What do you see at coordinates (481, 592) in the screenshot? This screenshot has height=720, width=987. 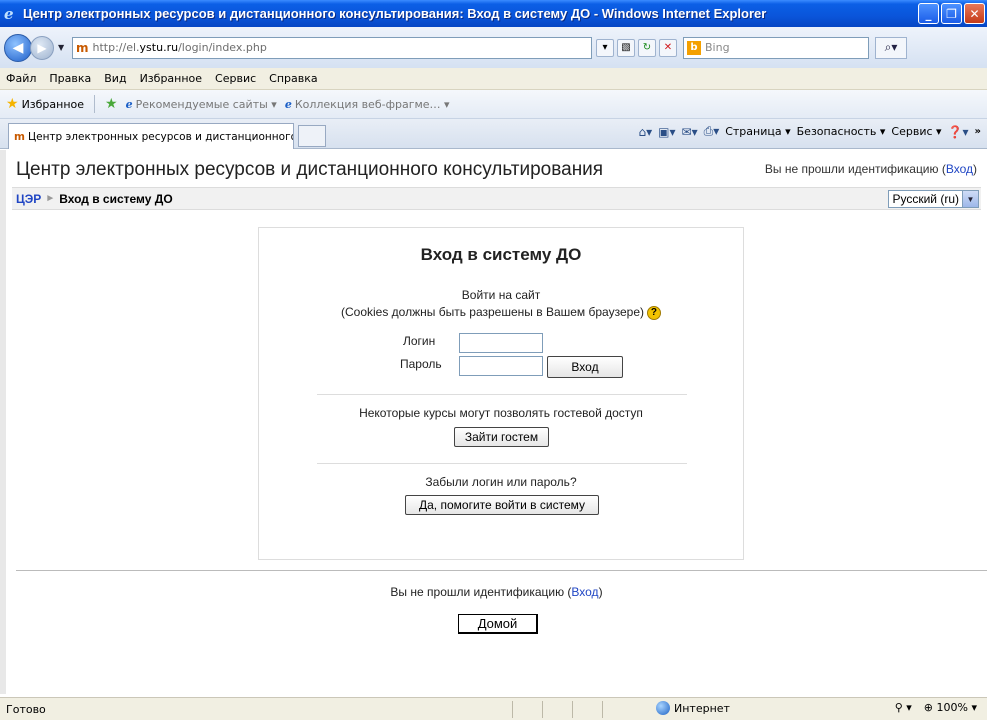 I see `footer-status-text: Вы не прошли идентификацию (` at bounding box center [481, 592].